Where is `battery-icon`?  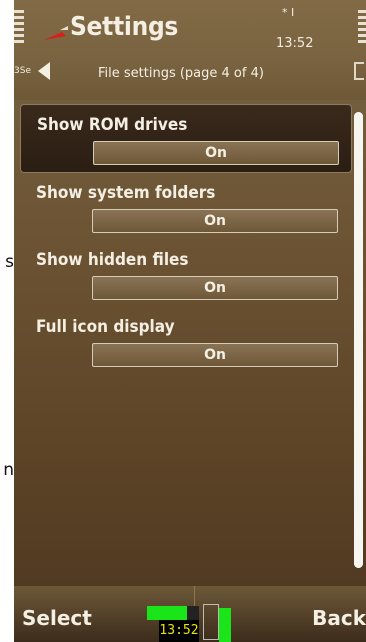 battery-icon is located at coordinates (362, 28).